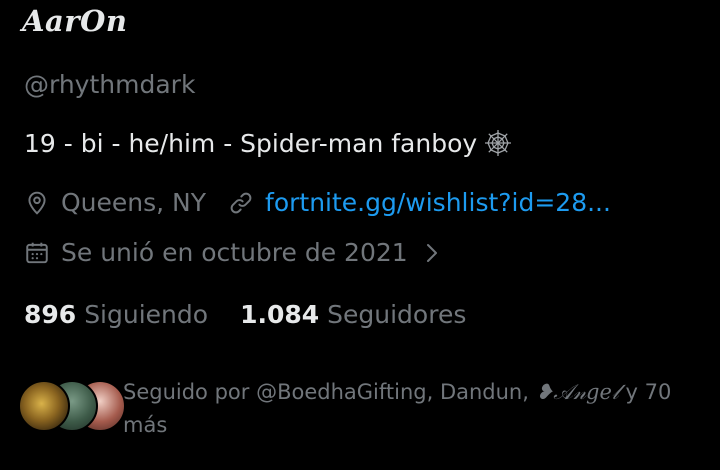 The image size is (720, 470). I want to click on followed-by-third-name: ❥𝒜𝓃𝑔𝑒𝓁, so click(577, 392).